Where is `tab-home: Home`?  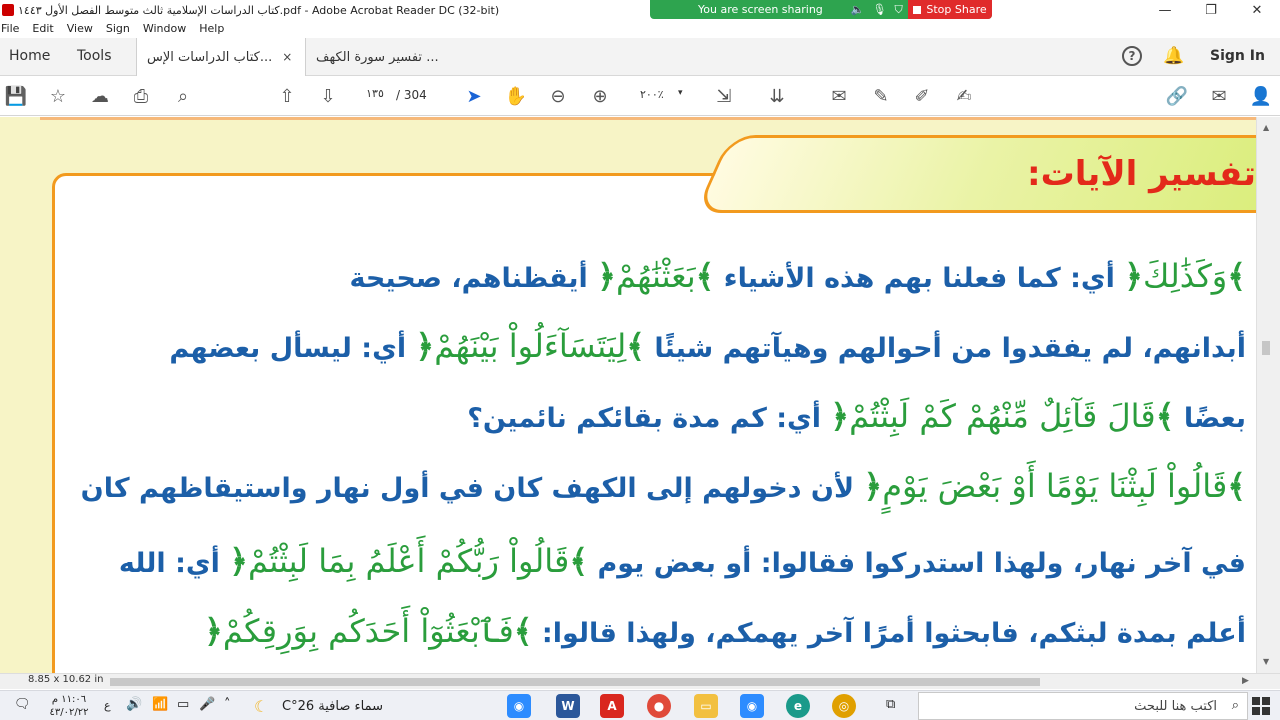 tab-home: Home is located at coordinates (29, 56).